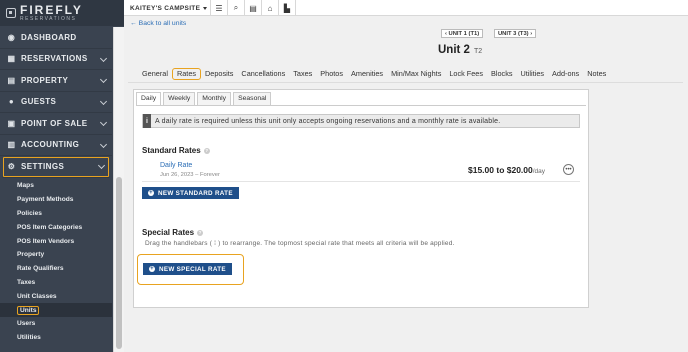  I want to click on nav-accounting: ▥ ACCOUNTING, so click(56, 145).